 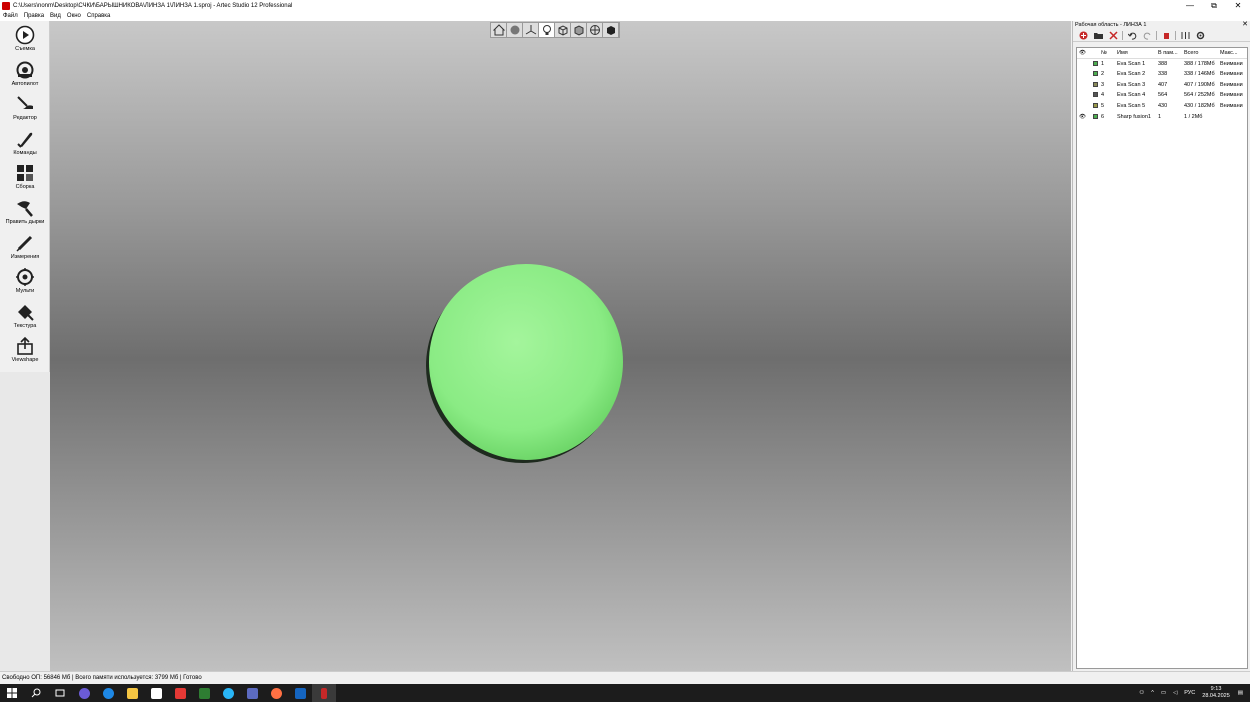 What do you see at coordinates (1162, 84) in the screenshot?
I see `table-row: 3 Eva Scan 3 407 407 / 190Мб Внимани` at bounding box center [1162, 84].